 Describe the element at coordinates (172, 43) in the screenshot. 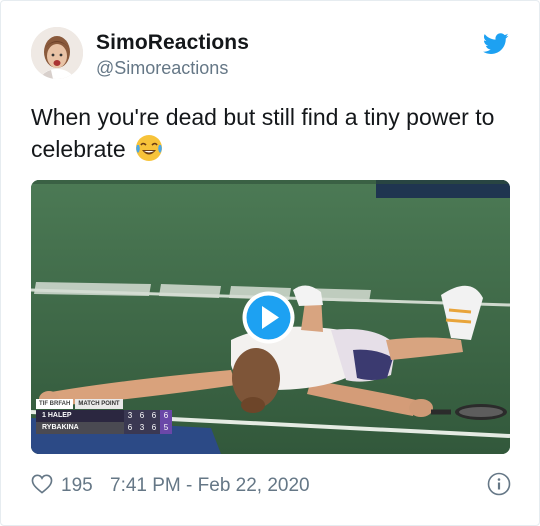

I see `display-name: SimoReactions` at that location.